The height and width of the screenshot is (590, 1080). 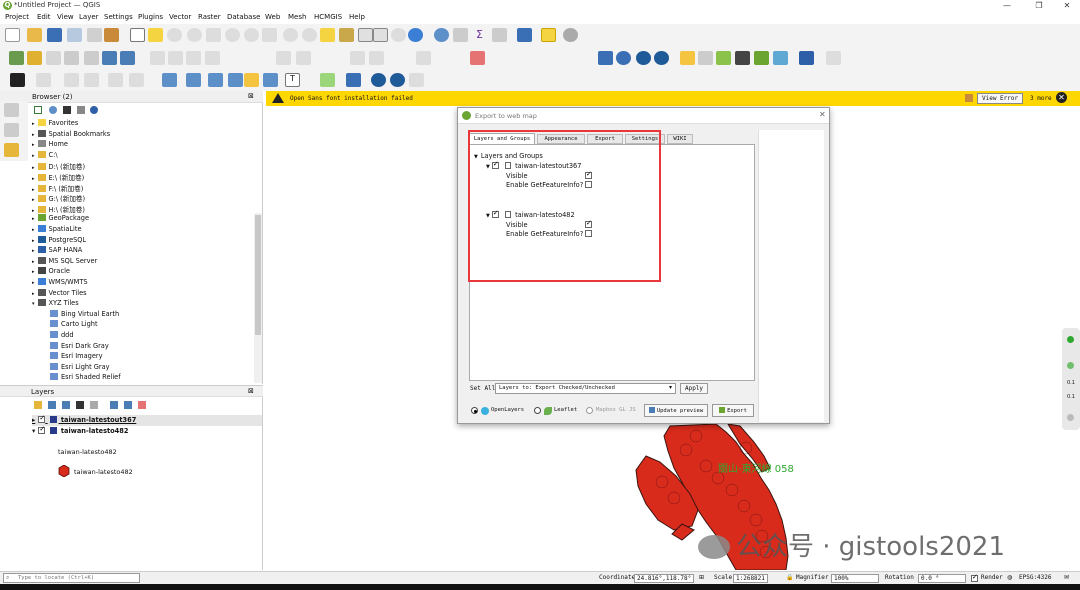 I want to click on save-edits-icon, so click(x=193, y=58).